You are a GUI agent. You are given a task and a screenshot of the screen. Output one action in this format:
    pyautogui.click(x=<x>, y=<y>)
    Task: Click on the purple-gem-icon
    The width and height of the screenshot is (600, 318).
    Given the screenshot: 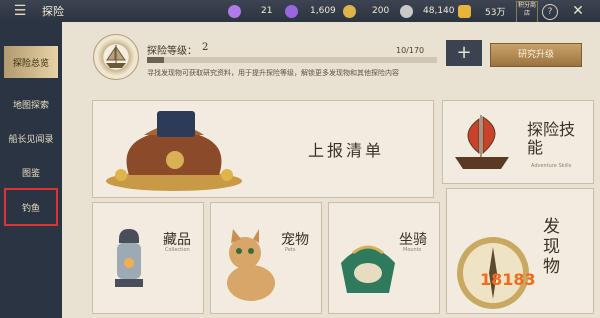 What is the action you would take?
    pyautogui.click(x=234, y=11)
    